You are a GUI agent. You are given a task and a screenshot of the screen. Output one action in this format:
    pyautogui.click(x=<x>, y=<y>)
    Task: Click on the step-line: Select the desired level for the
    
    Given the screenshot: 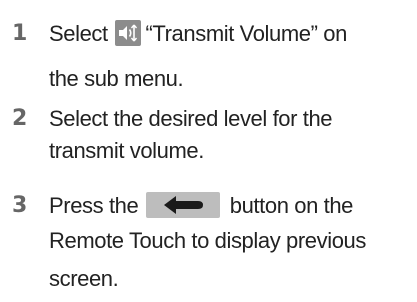 What is the action you would take?
    pyautogui.click(x=191, y=118)
    